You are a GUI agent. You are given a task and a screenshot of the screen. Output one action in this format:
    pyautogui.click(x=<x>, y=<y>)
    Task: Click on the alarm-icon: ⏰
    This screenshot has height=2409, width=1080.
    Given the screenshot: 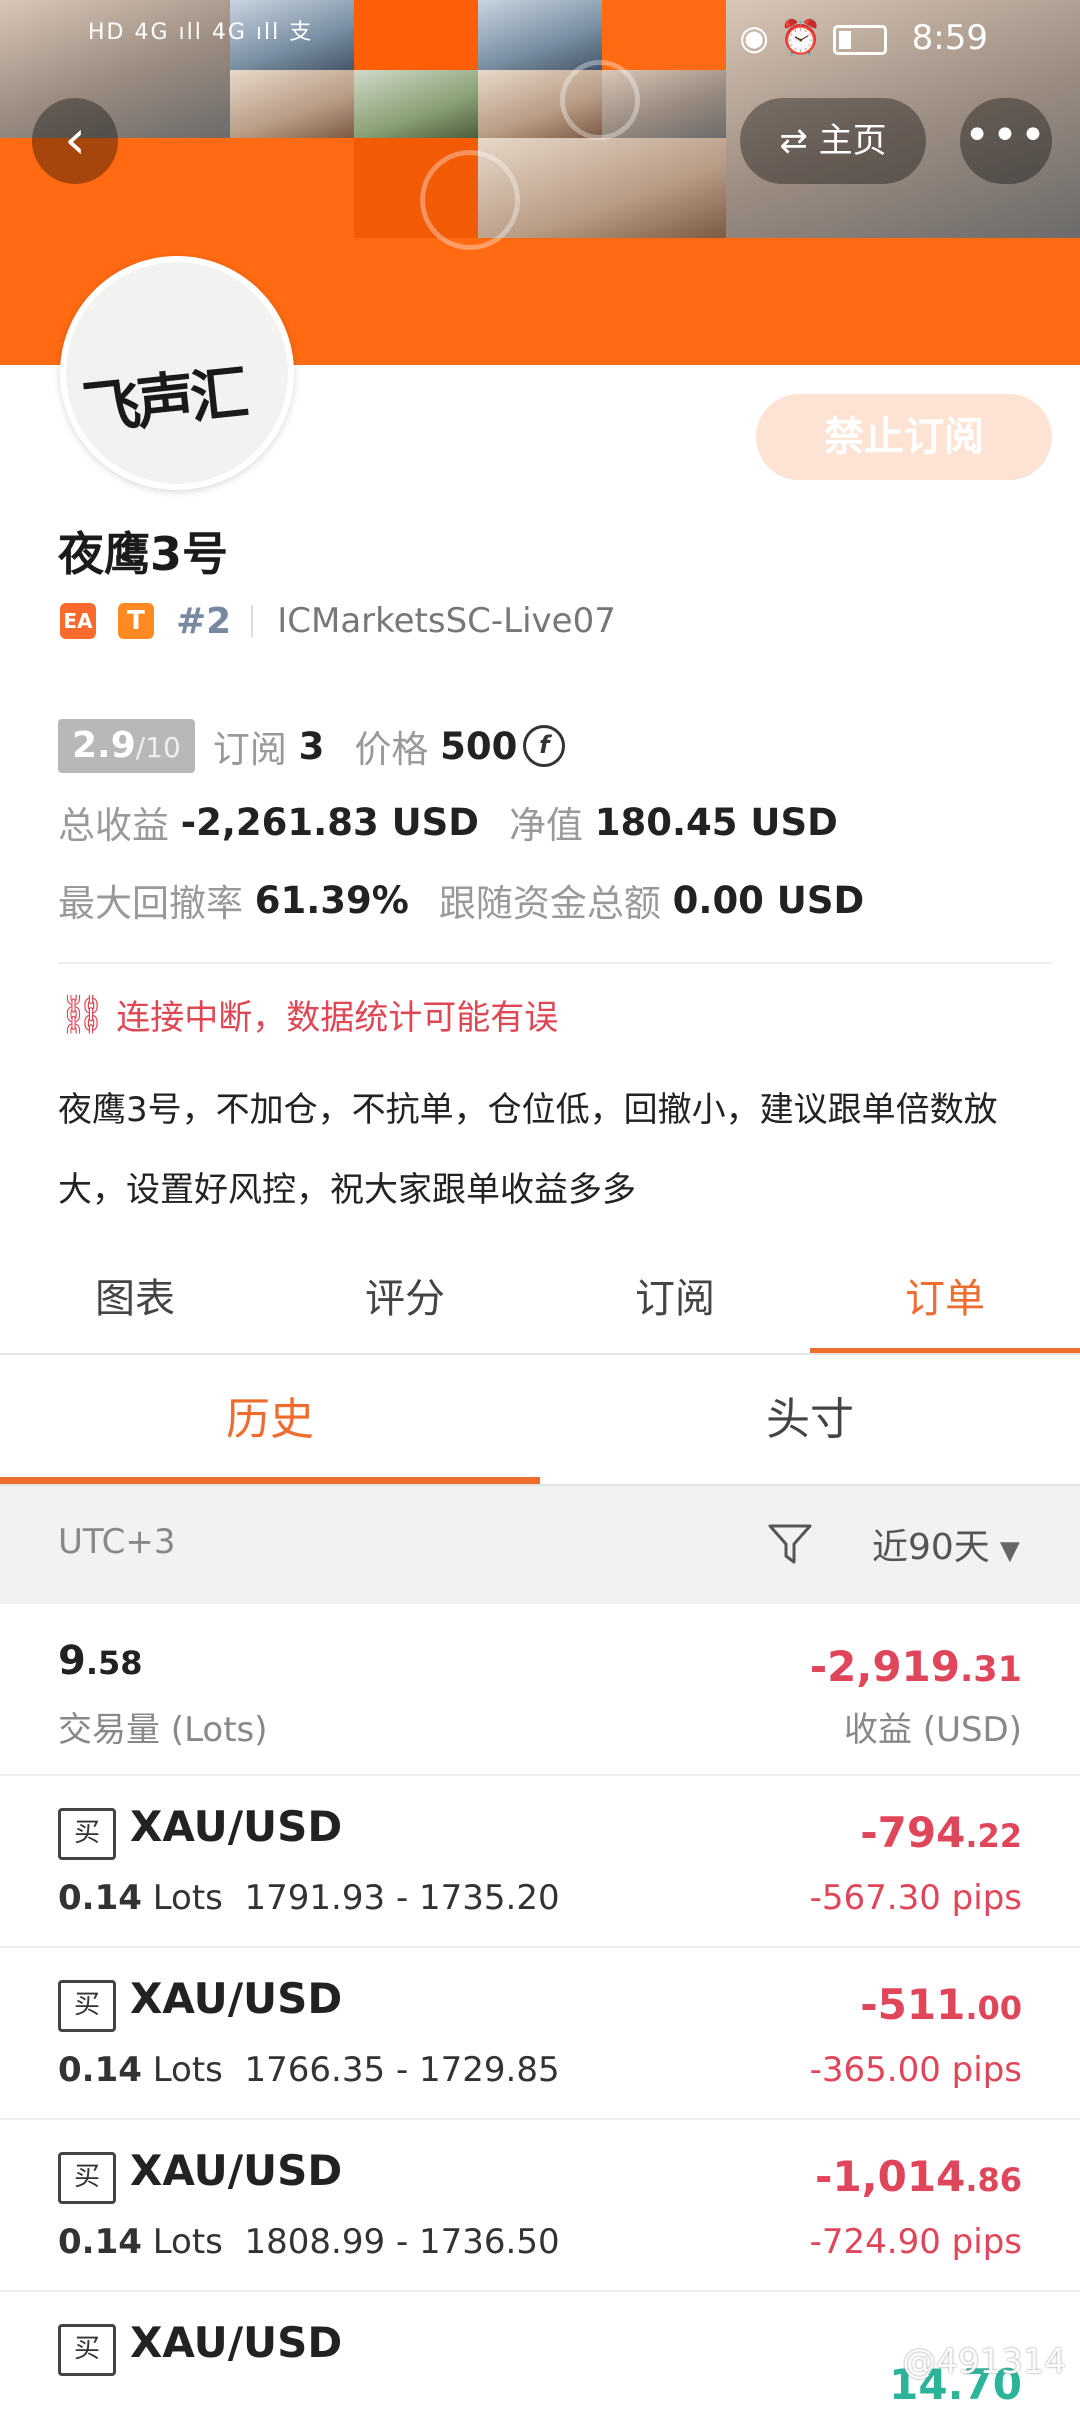 What is the action you would take?
    pyautogui.click(x=801, y=38)
    